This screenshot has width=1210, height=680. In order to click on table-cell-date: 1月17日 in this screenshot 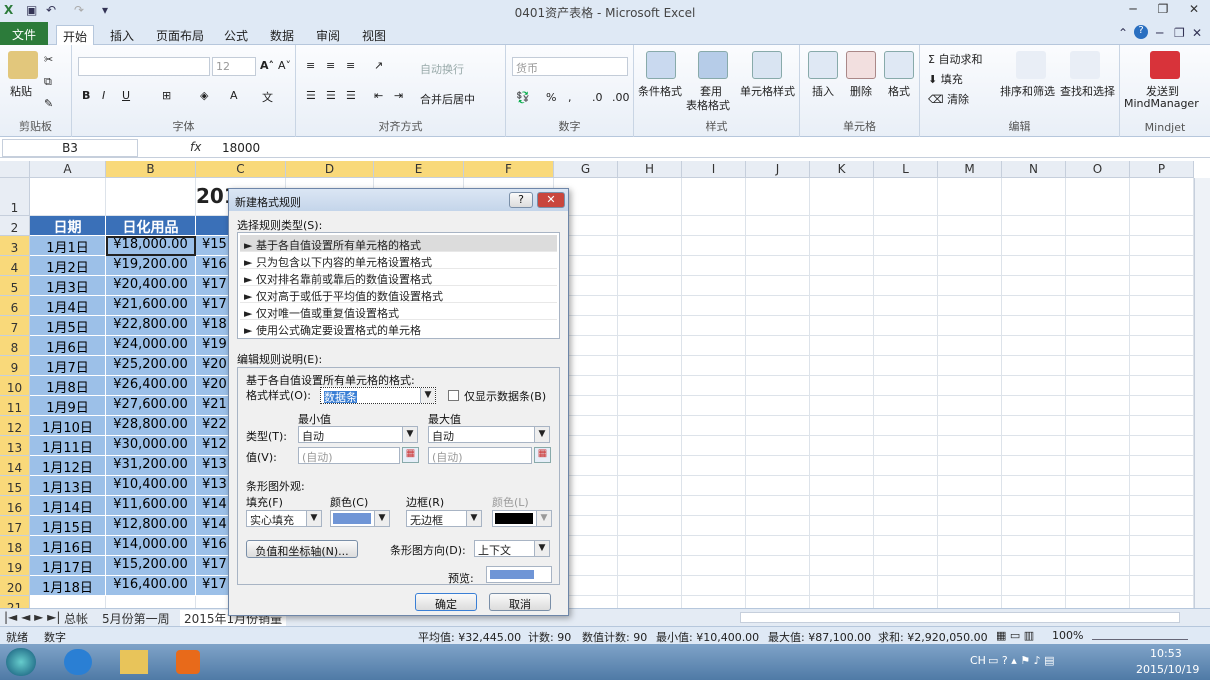, I will do `click(68, 566)`.